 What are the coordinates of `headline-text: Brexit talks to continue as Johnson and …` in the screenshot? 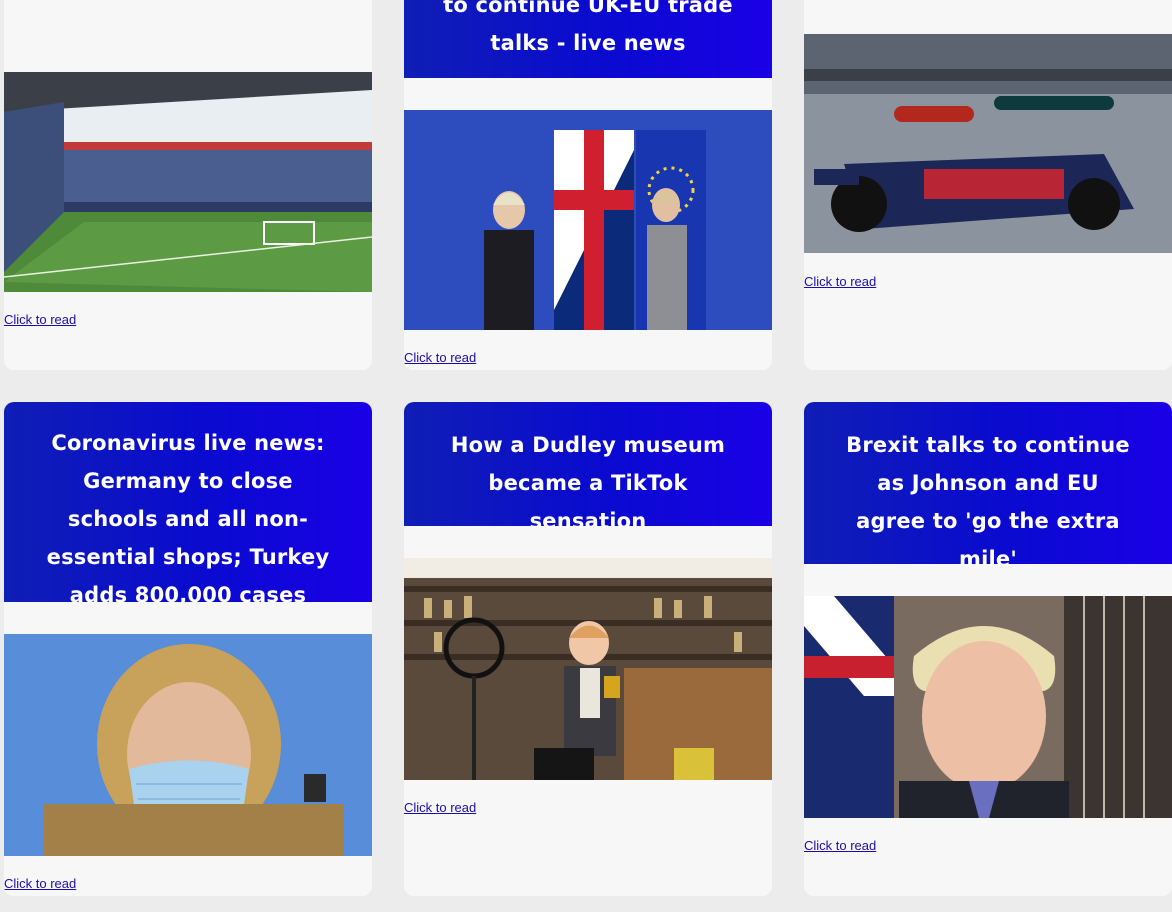 It's located at (988, 502).